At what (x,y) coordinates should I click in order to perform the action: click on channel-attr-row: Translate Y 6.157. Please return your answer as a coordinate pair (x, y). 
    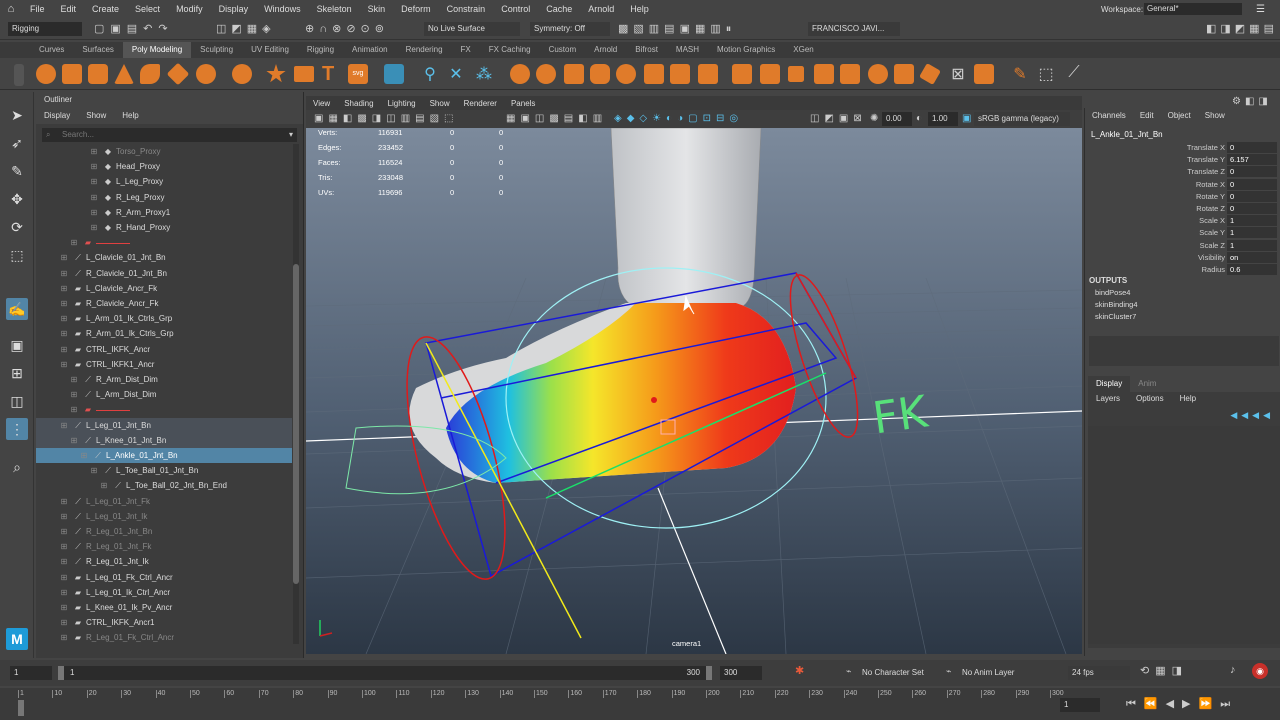
    Looking at the image, I should click on (1182, 160).